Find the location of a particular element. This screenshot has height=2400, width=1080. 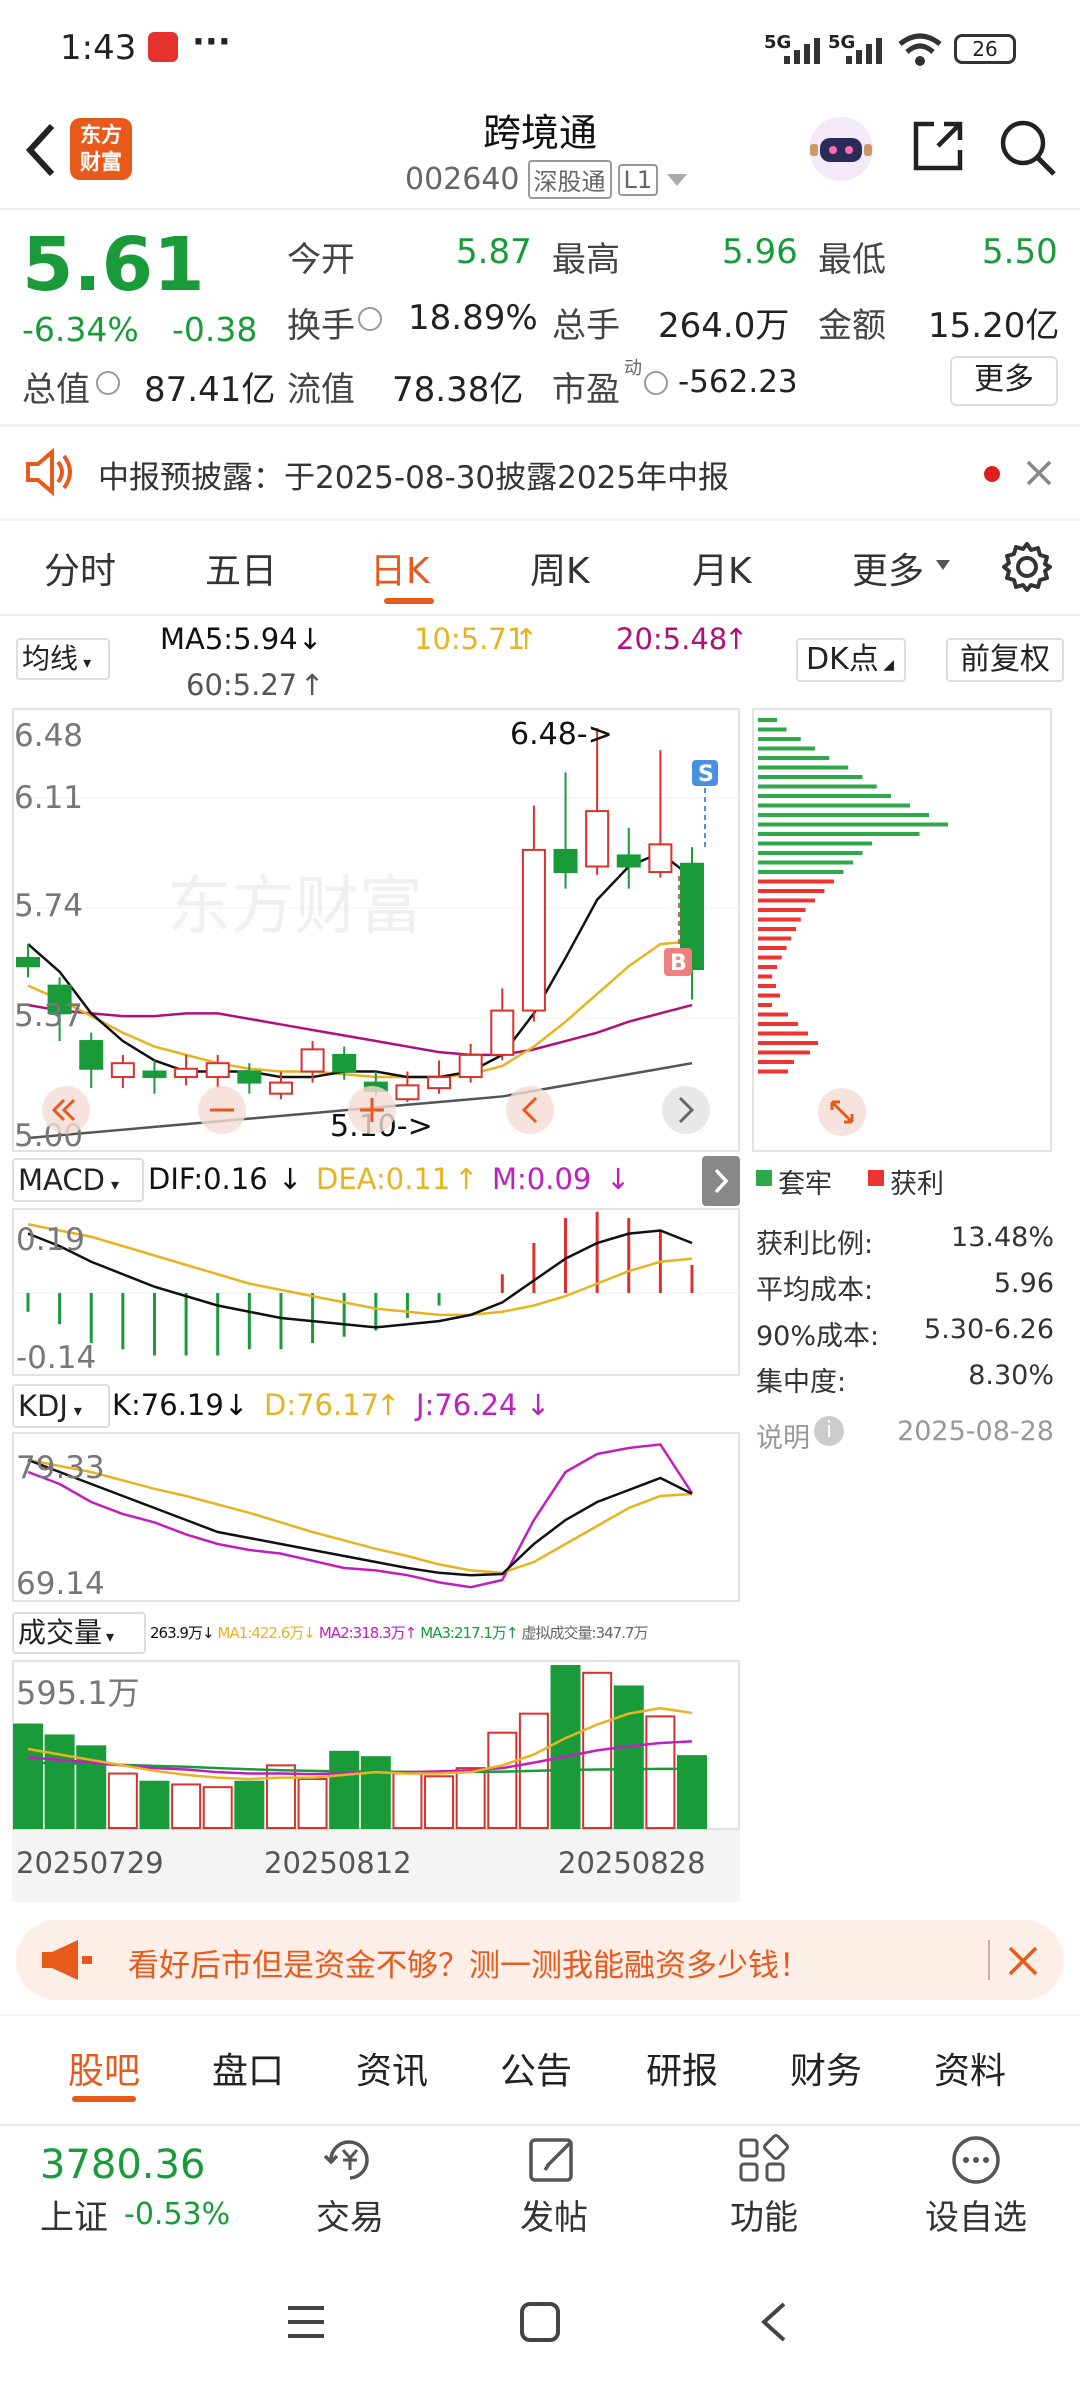

stock-code: 002640 is located at coordinates (462, 179).